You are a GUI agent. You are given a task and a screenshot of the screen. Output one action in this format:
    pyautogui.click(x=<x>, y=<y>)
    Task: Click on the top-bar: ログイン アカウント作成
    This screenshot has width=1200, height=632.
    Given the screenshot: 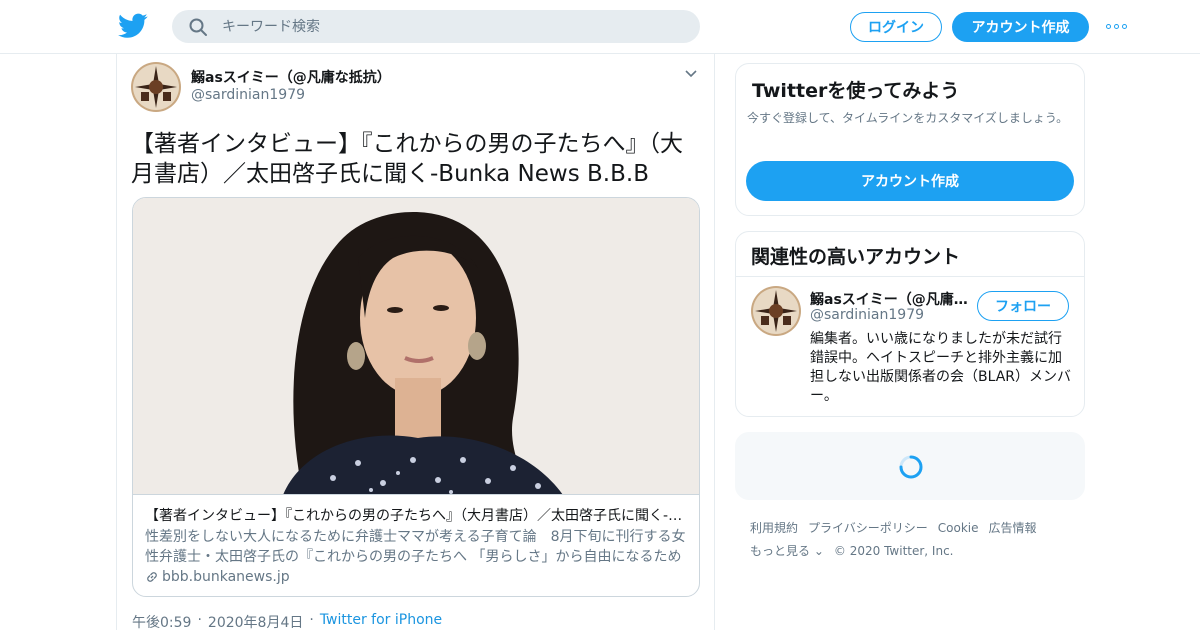 What is the action you would take?
    pyautogui.click(x=600, y=27)
    